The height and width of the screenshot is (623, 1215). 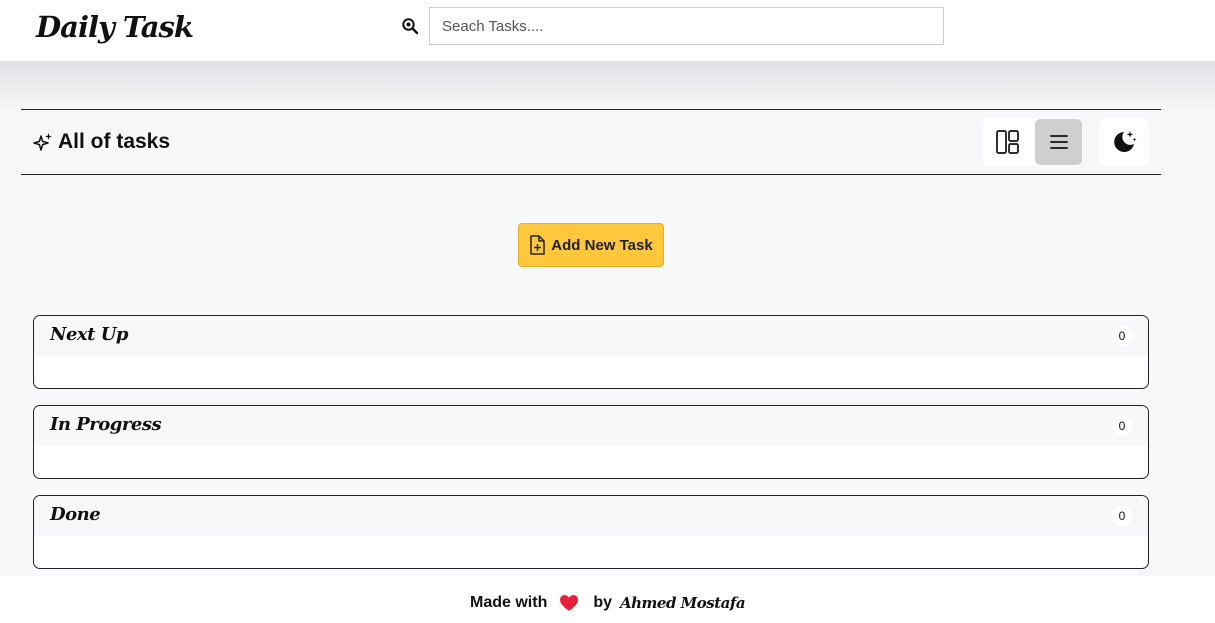 I want to click on column-done: Done 0, so click(x=591, y=532).